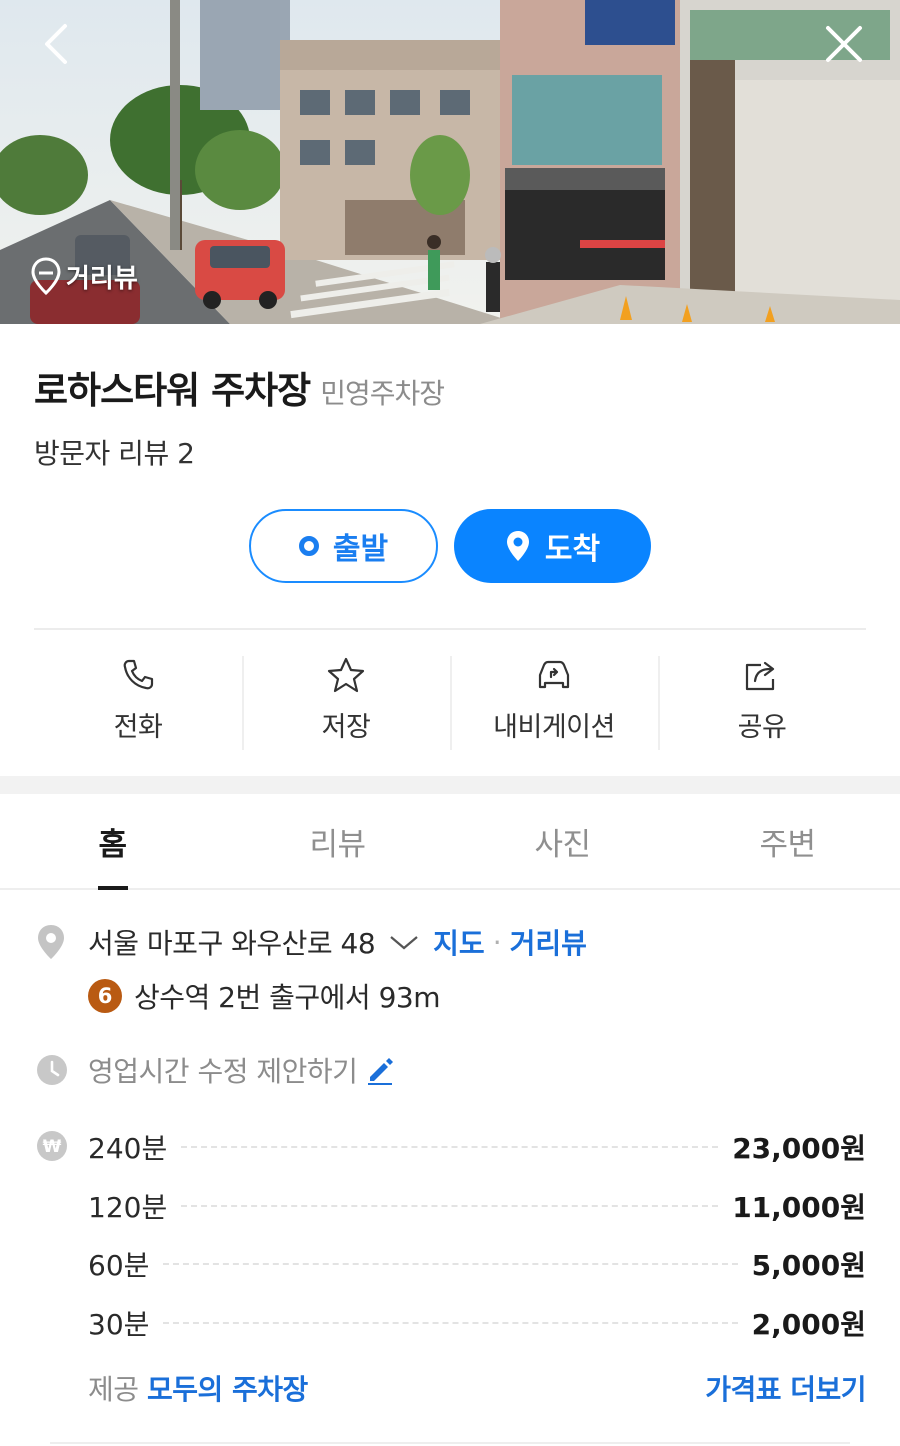 This screenshot has height=1446, width=900. I want to click on location-icon, so click(51, 942).